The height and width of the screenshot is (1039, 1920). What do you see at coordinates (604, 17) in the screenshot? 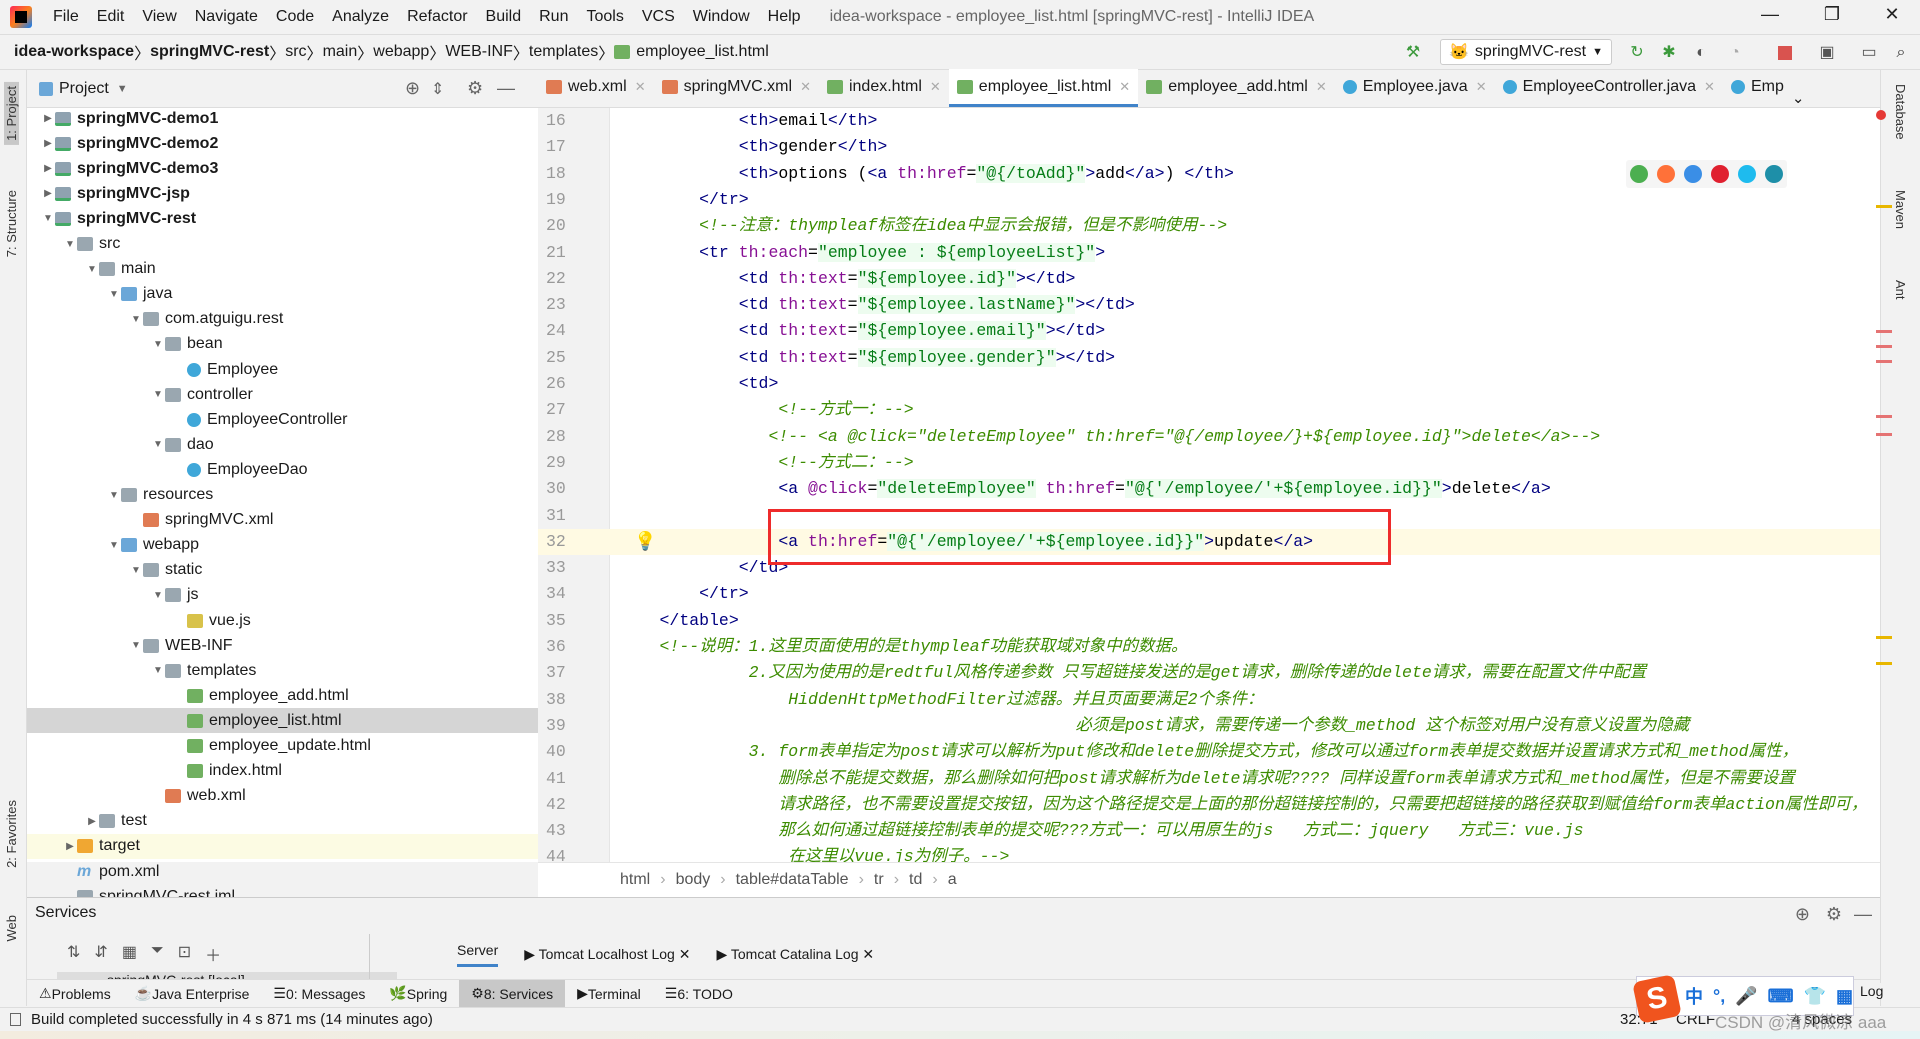
I see `menu-tools: Tools` at bounding box center [604, 17].